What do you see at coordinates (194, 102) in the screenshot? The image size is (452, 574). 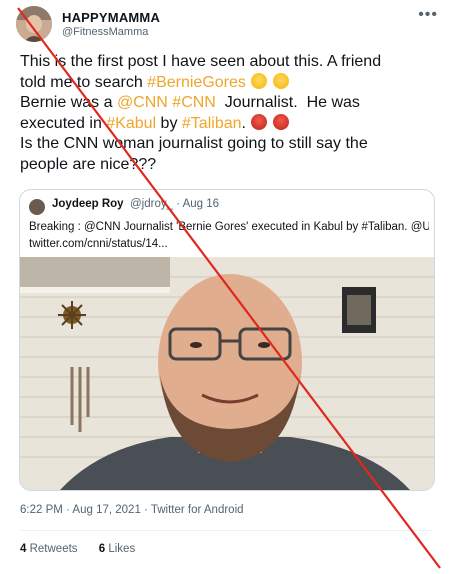 I see `hashtag-link: #CNN` at bounding box center [194, 102].